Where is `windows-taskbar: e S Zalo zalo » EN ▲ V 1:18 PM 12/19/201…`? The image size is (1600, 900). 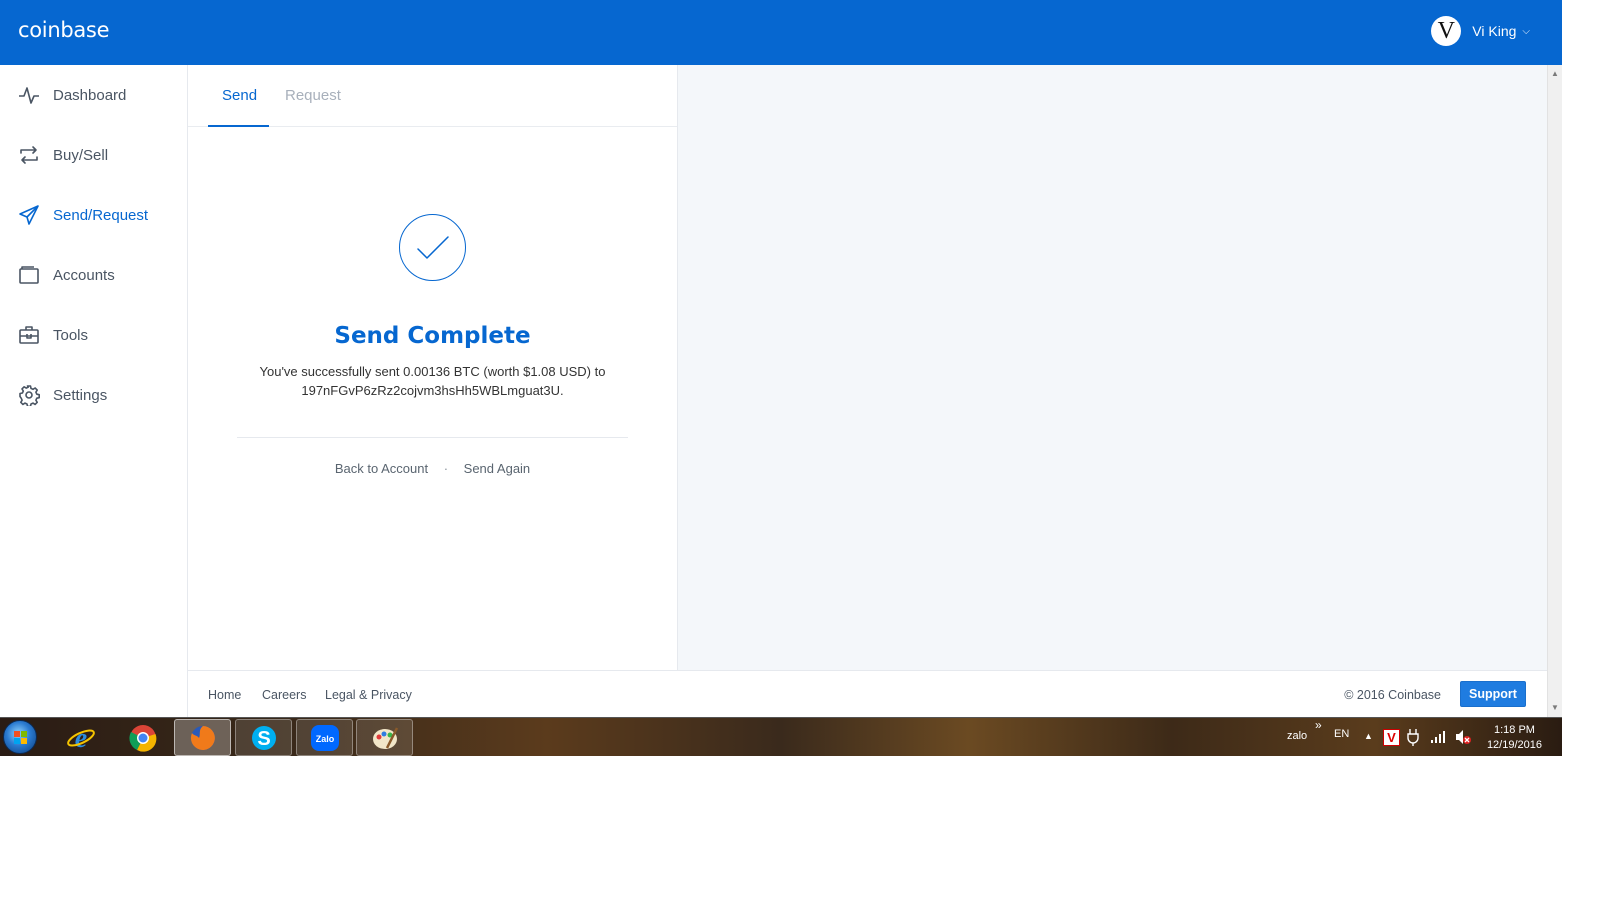
windows-taskbar: e S Zalo zalo » EN ▲ V 1:18 PM 12/19/201… is located at coordinates (781, 736).